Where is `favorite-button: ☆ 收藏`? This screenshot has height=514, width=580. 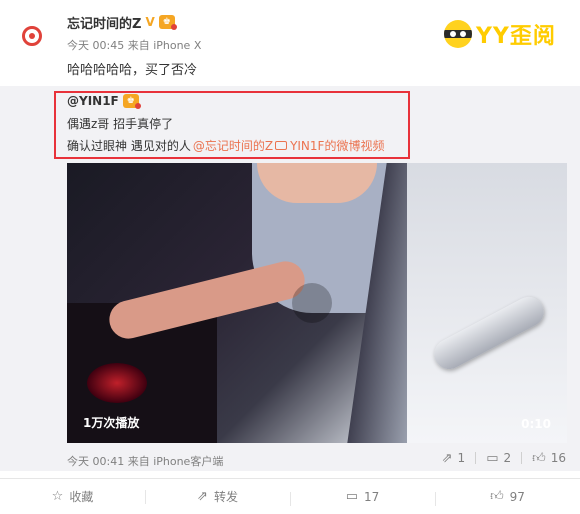
favorite-button: ☆ 收藏 is located at coordinates (72, 496).